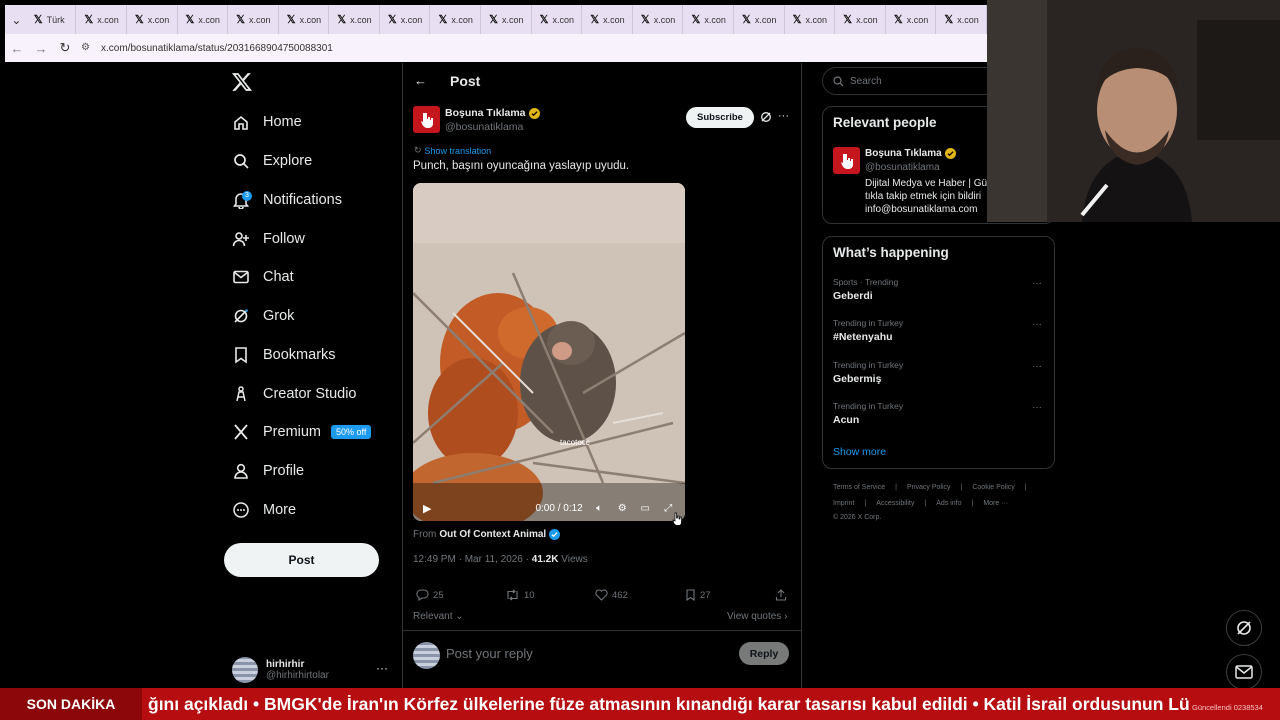 This screenshot has width=1280, height=720. Describe the element at coordinates (472, 559) in the screenshot. I see `post-timestamp: 12:49 PM · Mar 11, 2026 ·` at that location.